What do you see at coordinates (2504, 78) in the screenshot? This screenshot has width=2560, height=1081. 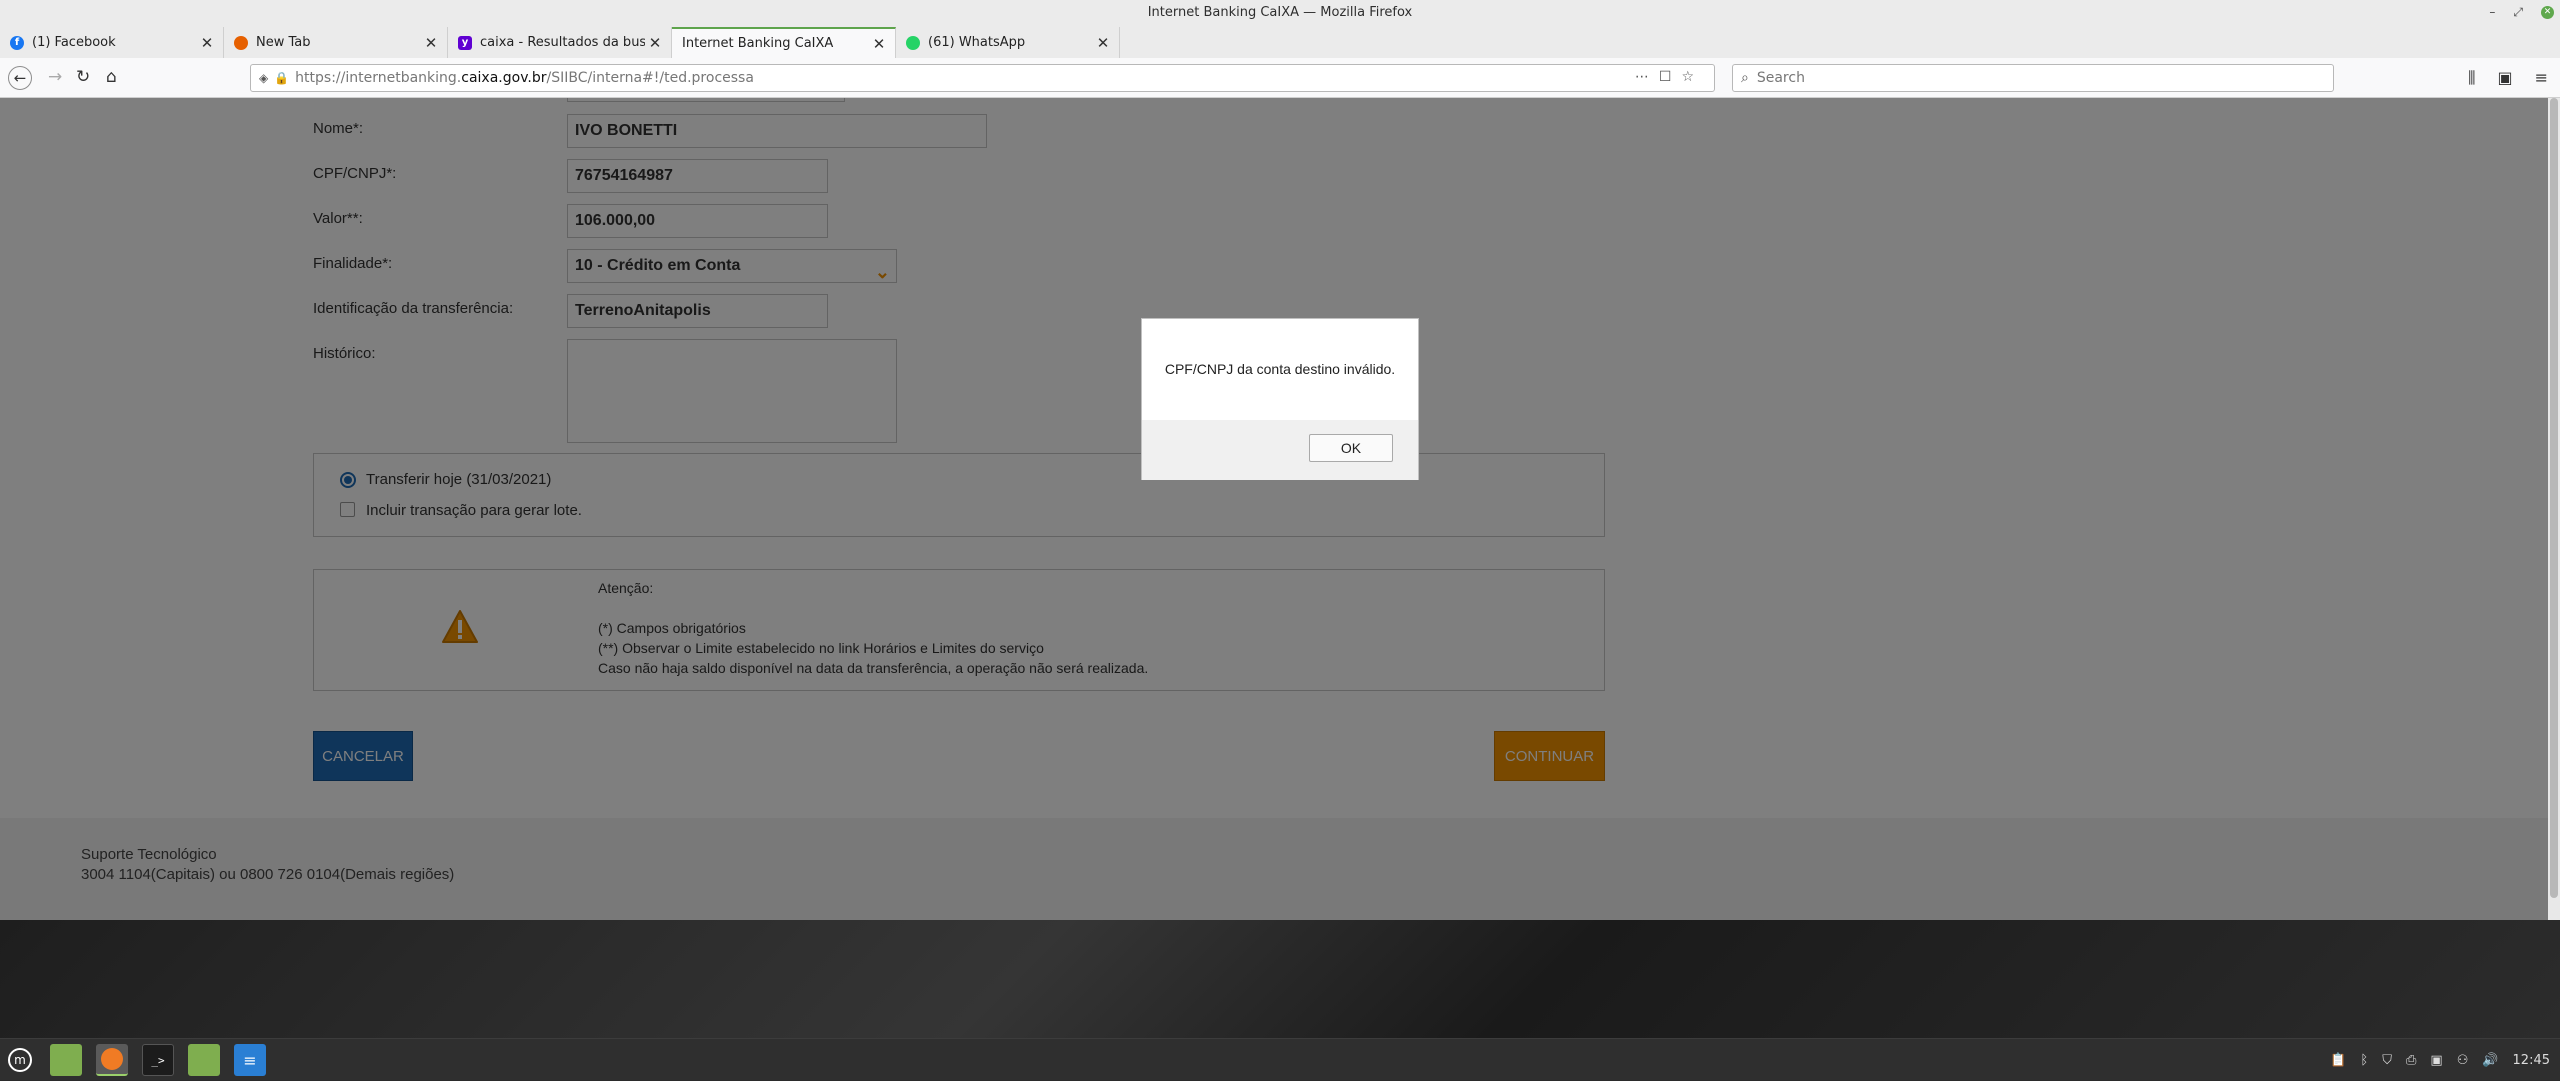 I see `sidebar-icon: ▣` at bounding box center [2504, 78].